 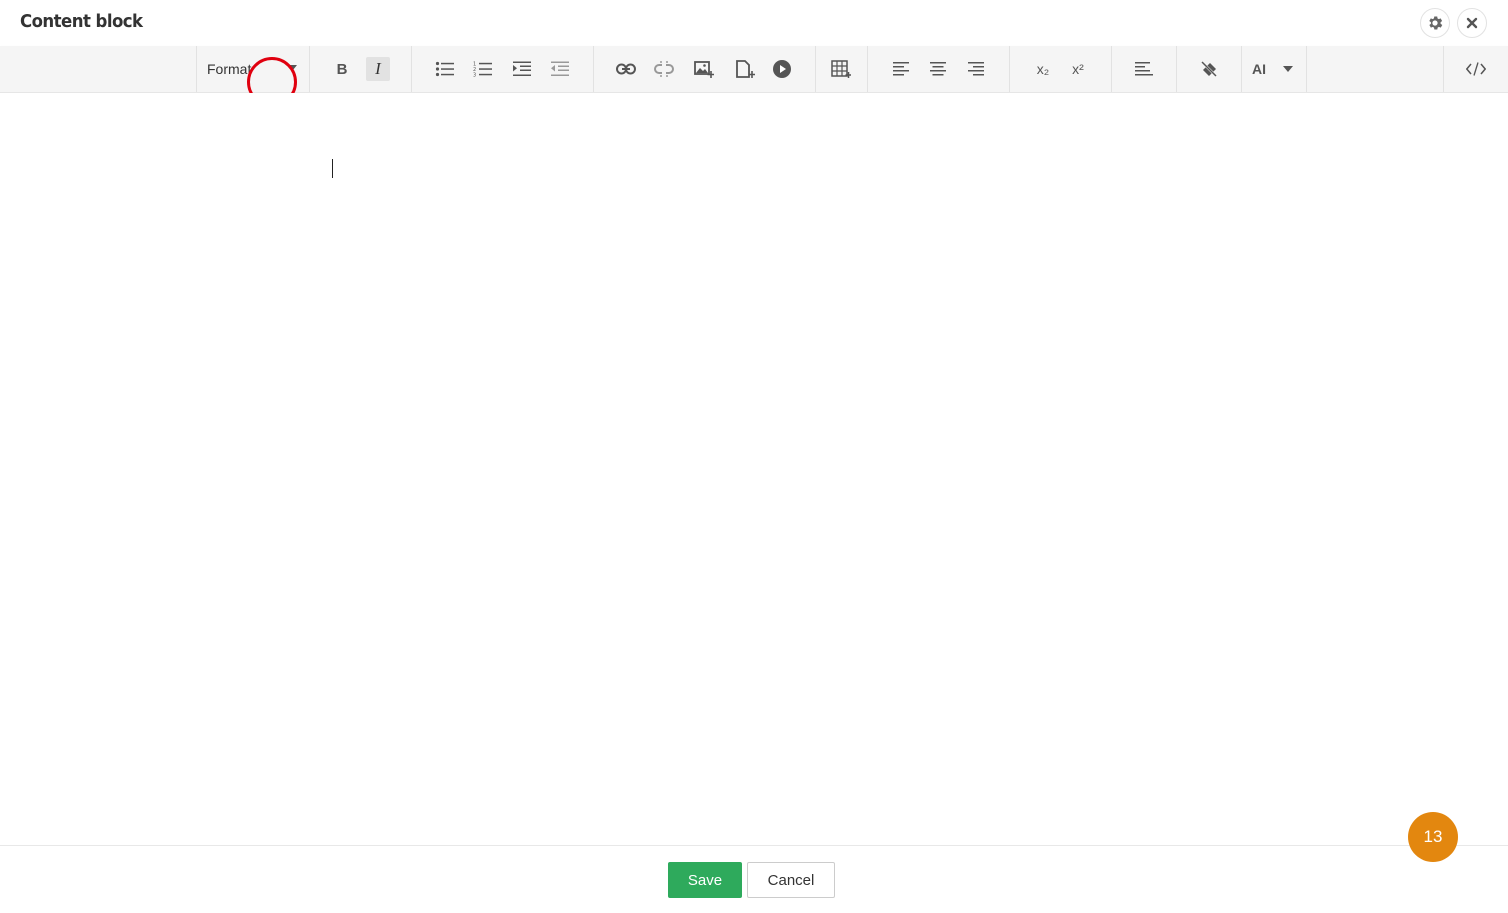 What do you see at coordinates (474, 75) in the screenshot?
I see `svg-text: 3` at bounding box center [474, 75].